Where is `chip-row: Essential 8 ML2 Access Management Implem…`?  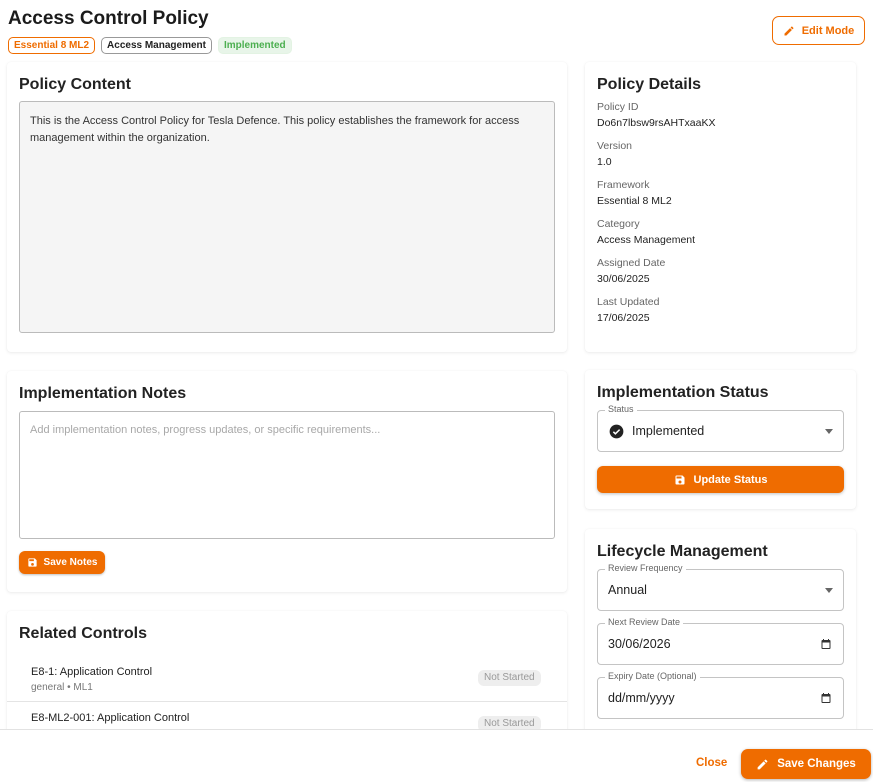 chip-row: Essential 8 ML2 Access Management Implem… is located at coordinates (150, 45).